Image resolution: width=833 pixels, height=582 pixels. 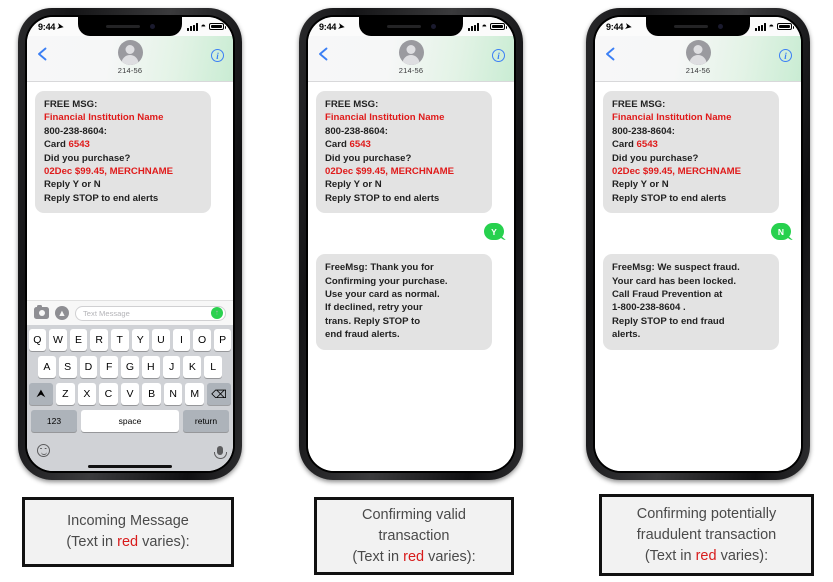 What do you see at coordinates (65, 394) in the screenshot?
I see `key-z: Z` at bounding box center [65, 394].